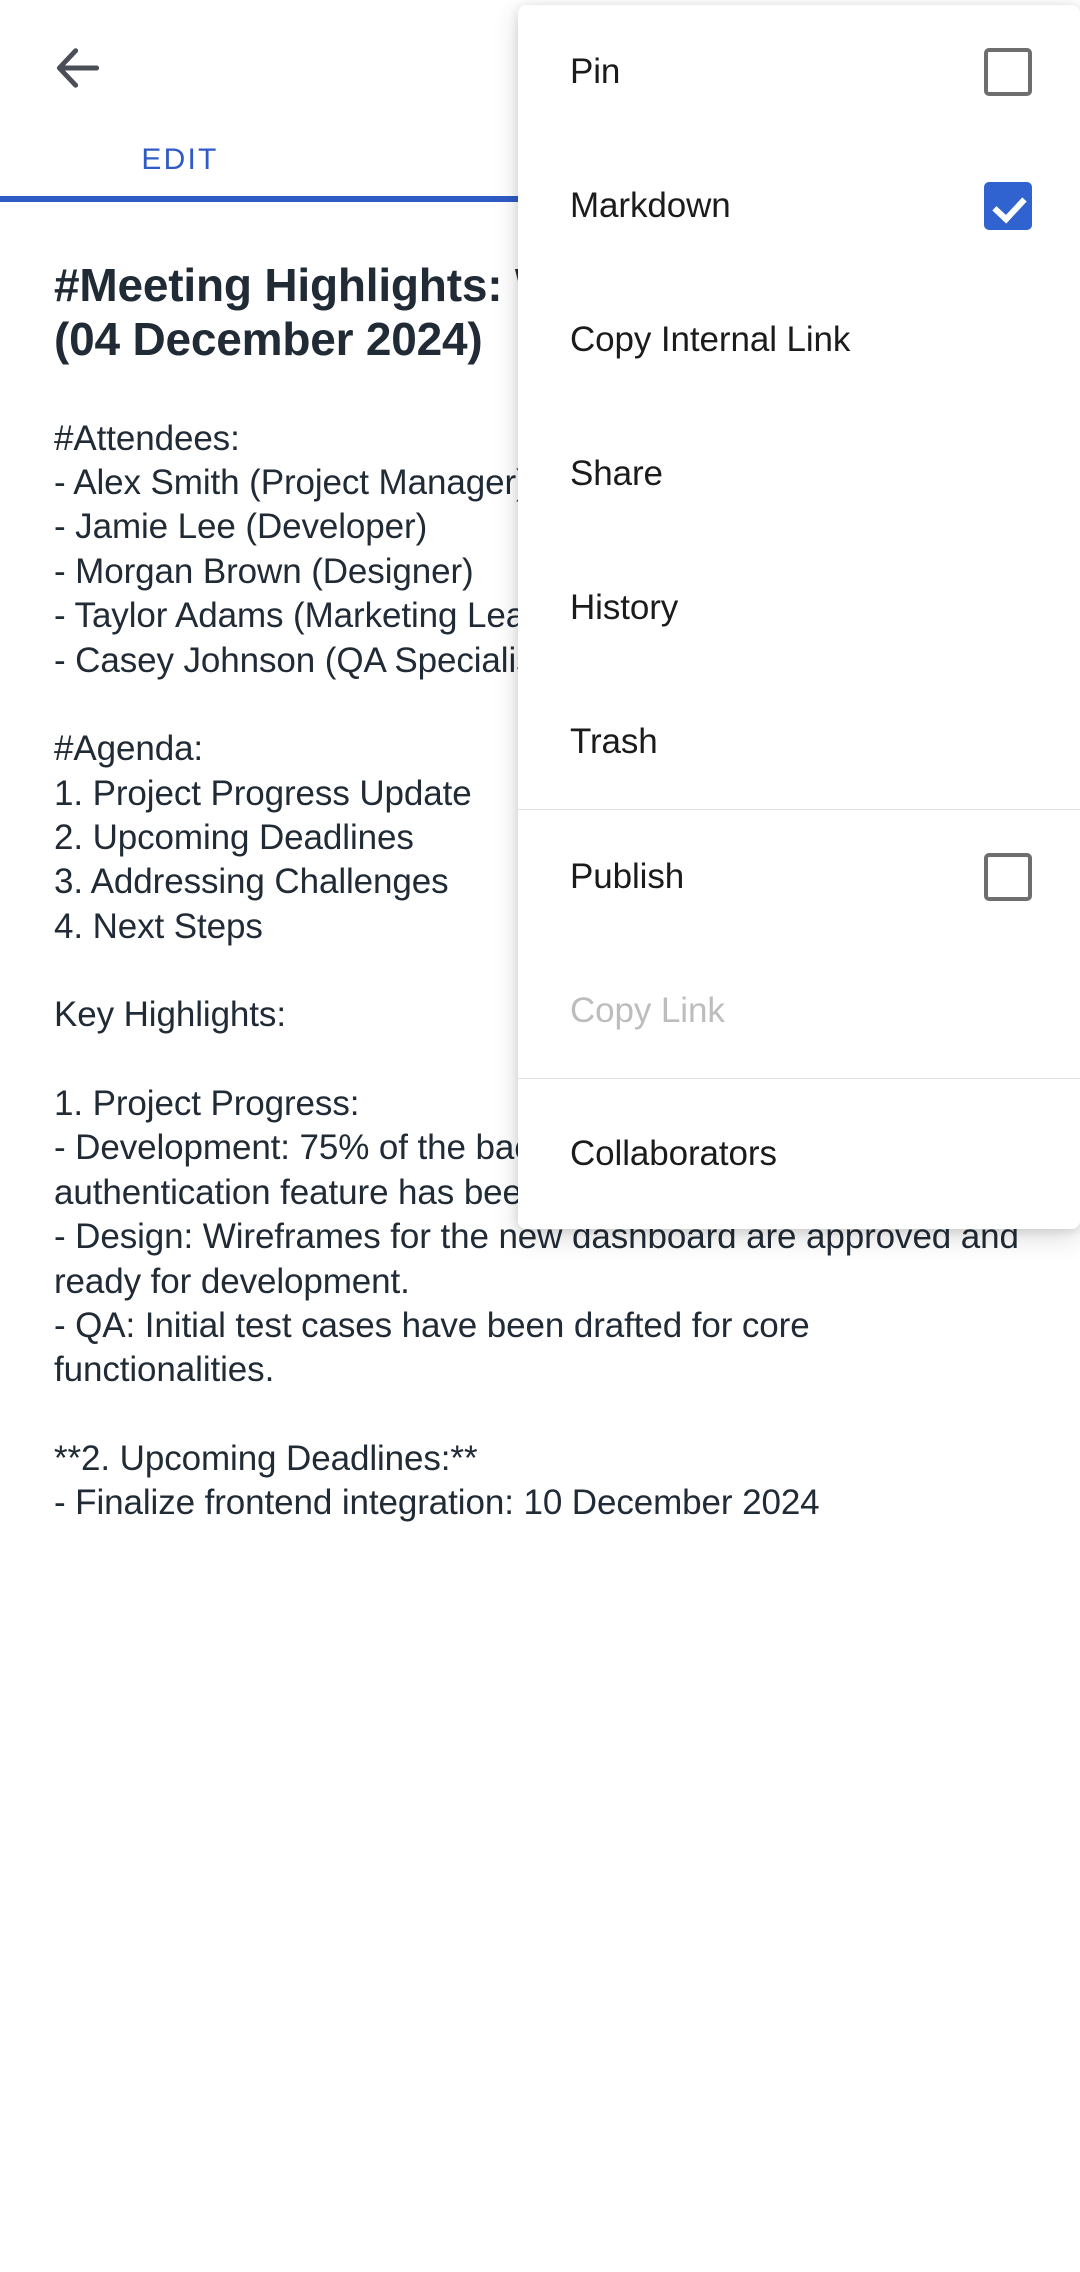 The width and height of the screenshot is (1080, 2272). I want to click on menu-item-copy-link: Copy Link, so click(799, 1011).